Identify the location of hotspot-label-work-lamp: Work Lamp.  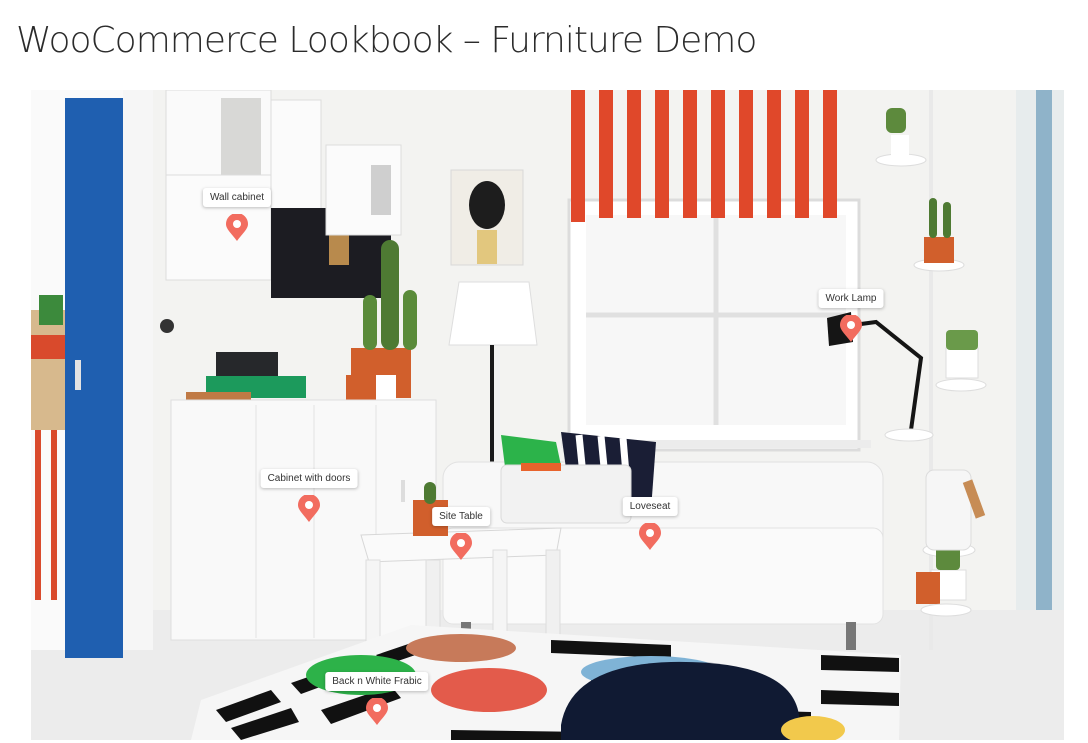
(851, 298).